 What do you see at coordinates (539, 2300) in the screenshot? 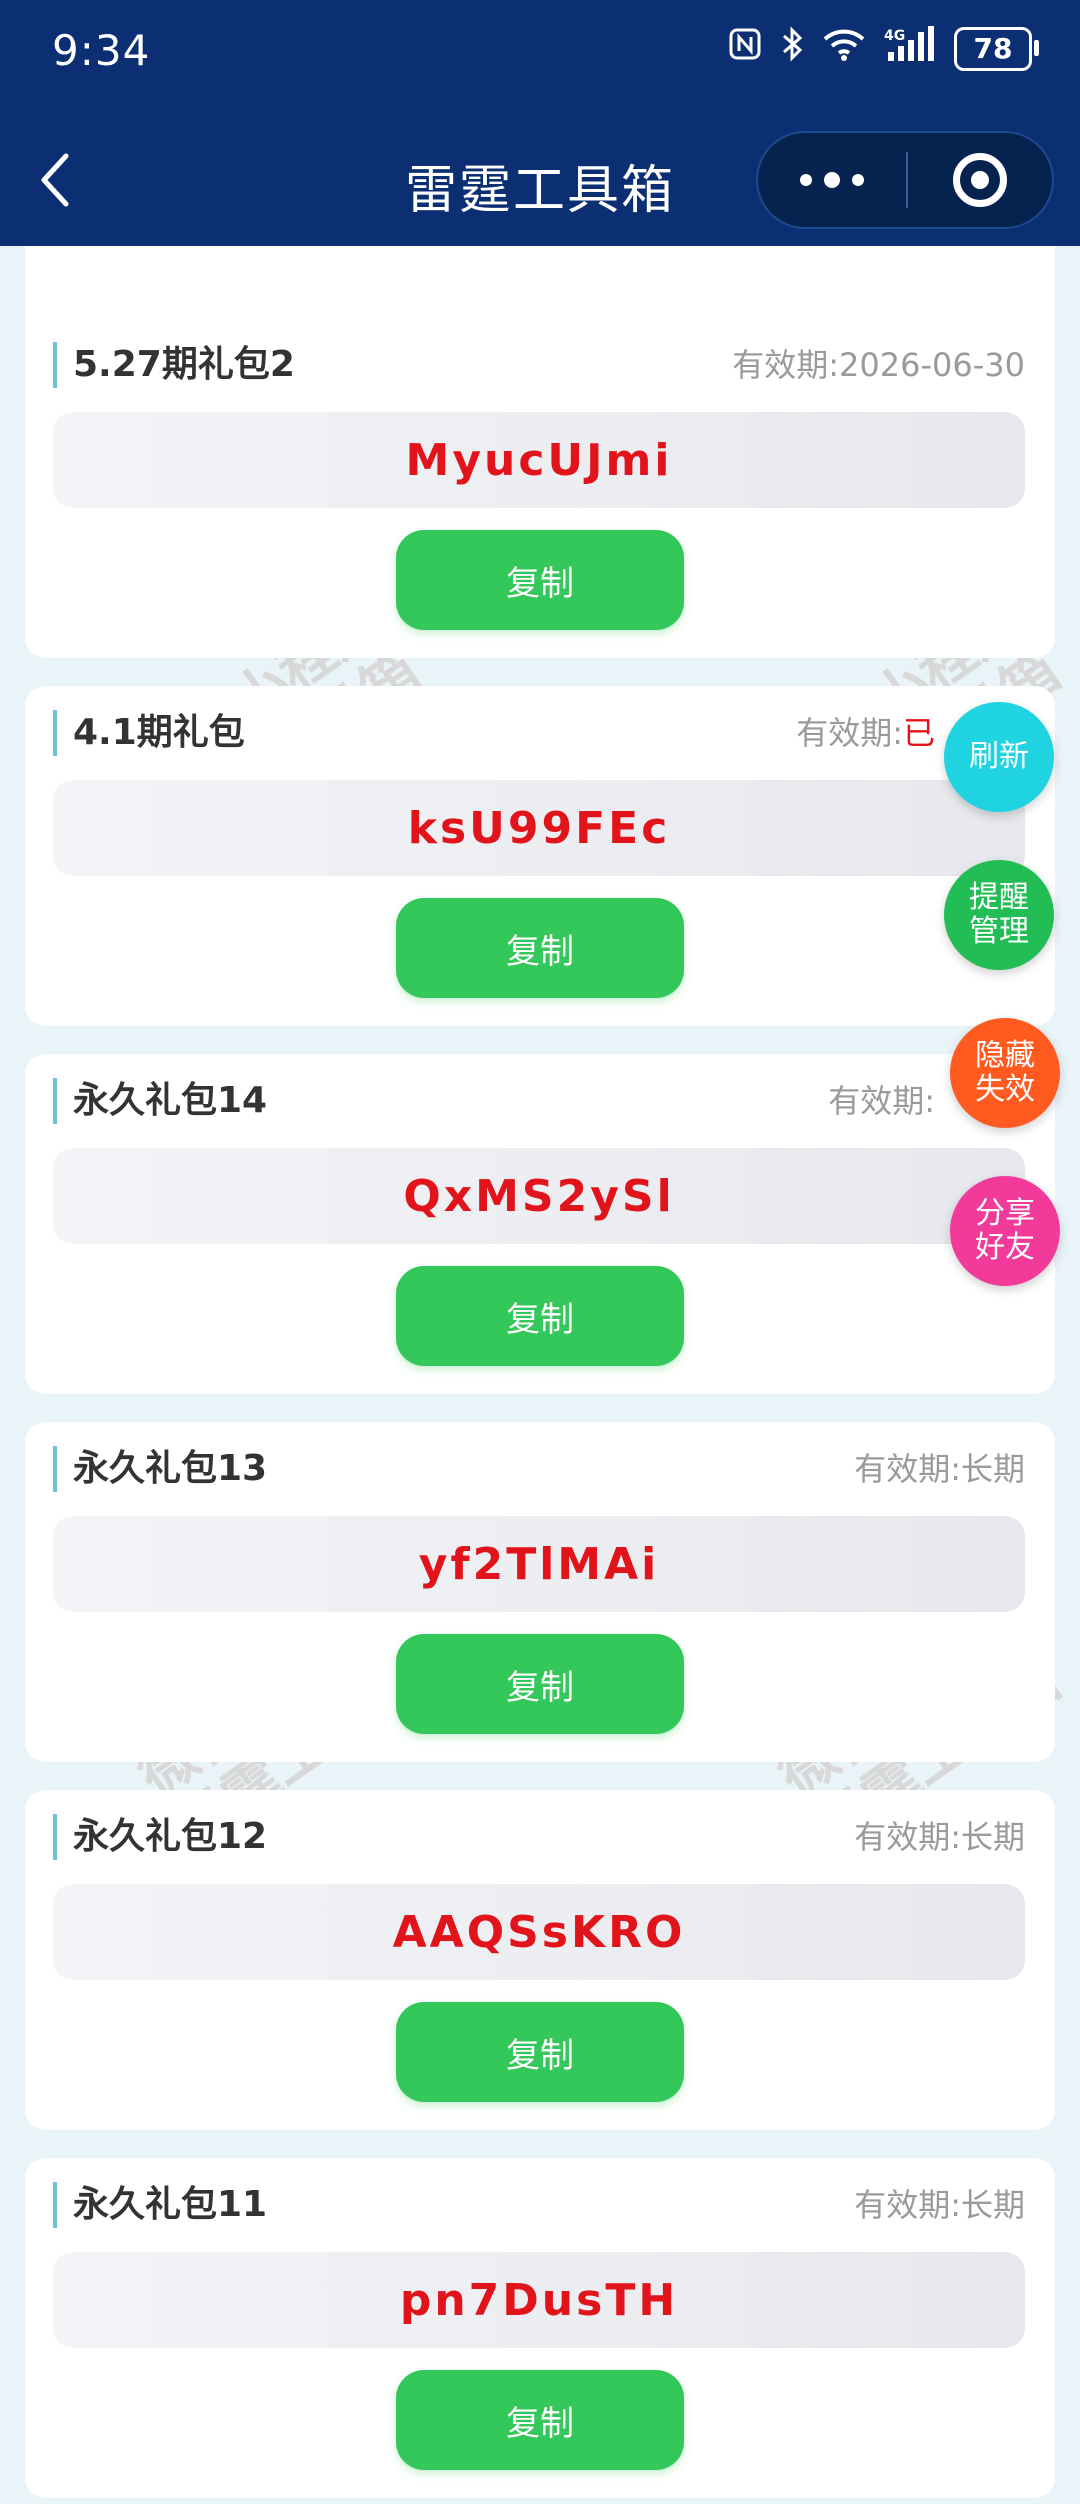
I see `gift-code: pn7DusTH` at bounding box center [539, 2300].